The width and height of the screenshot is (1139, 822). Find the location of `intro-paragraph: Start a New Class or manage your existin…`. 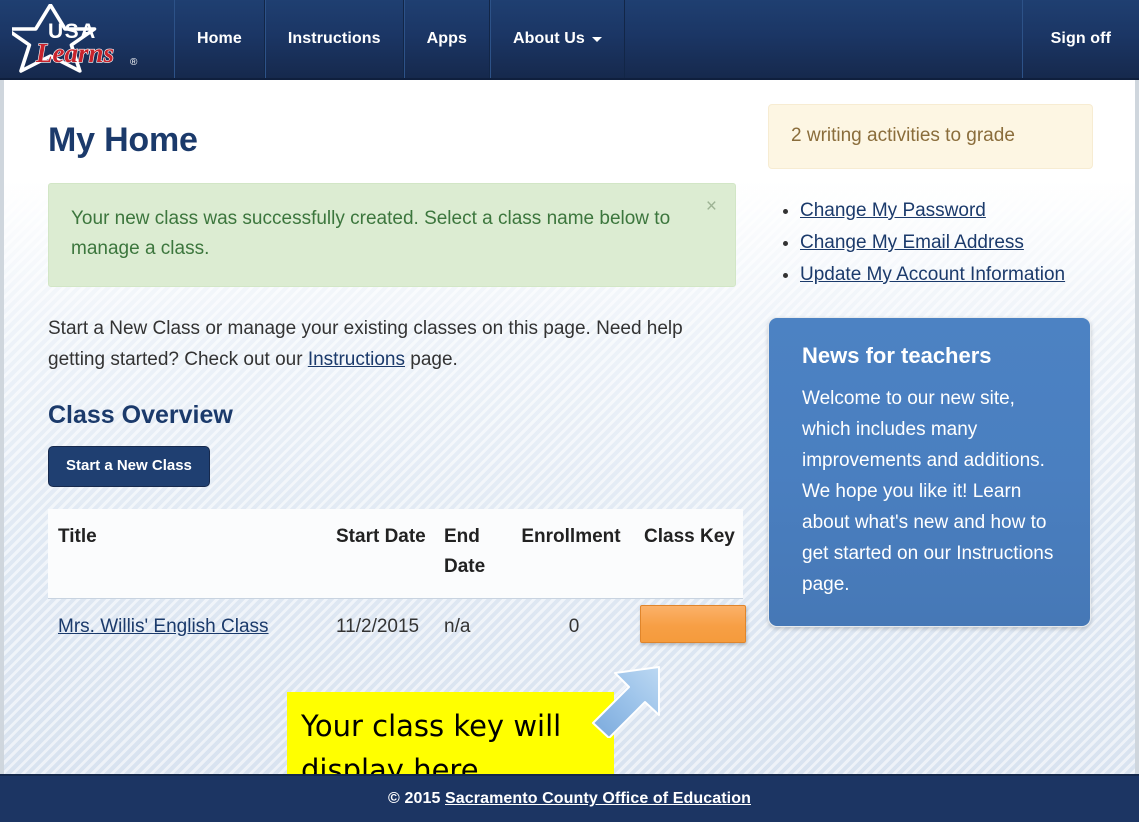

intro-paragraph: Start a New Class or manage your existin… is located at coordinates (392, 344).